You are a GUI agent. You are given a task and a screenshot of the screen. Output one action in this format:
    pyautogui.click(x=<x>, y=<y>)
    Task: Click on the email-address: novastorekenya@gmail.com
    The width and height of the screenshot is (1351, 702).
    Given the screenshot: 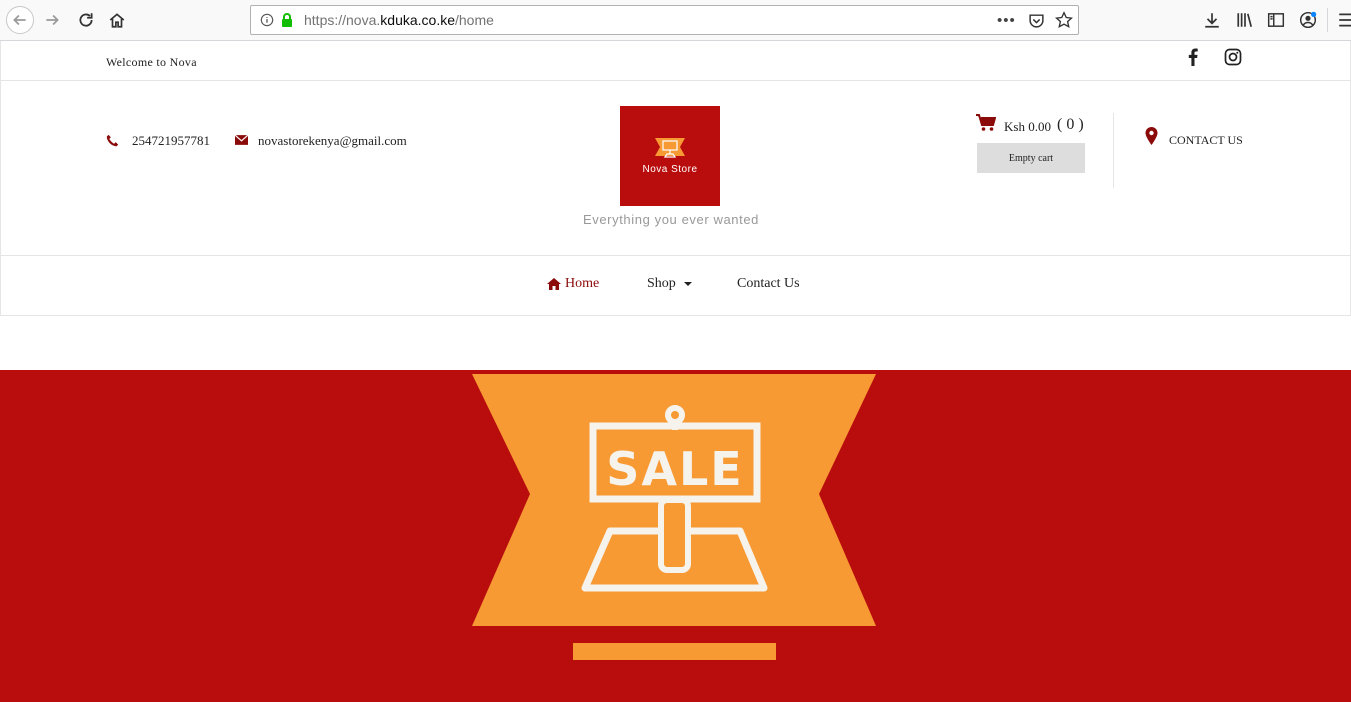 What is the action you would take?
    pyautogui.click(x=332, y=141)
    